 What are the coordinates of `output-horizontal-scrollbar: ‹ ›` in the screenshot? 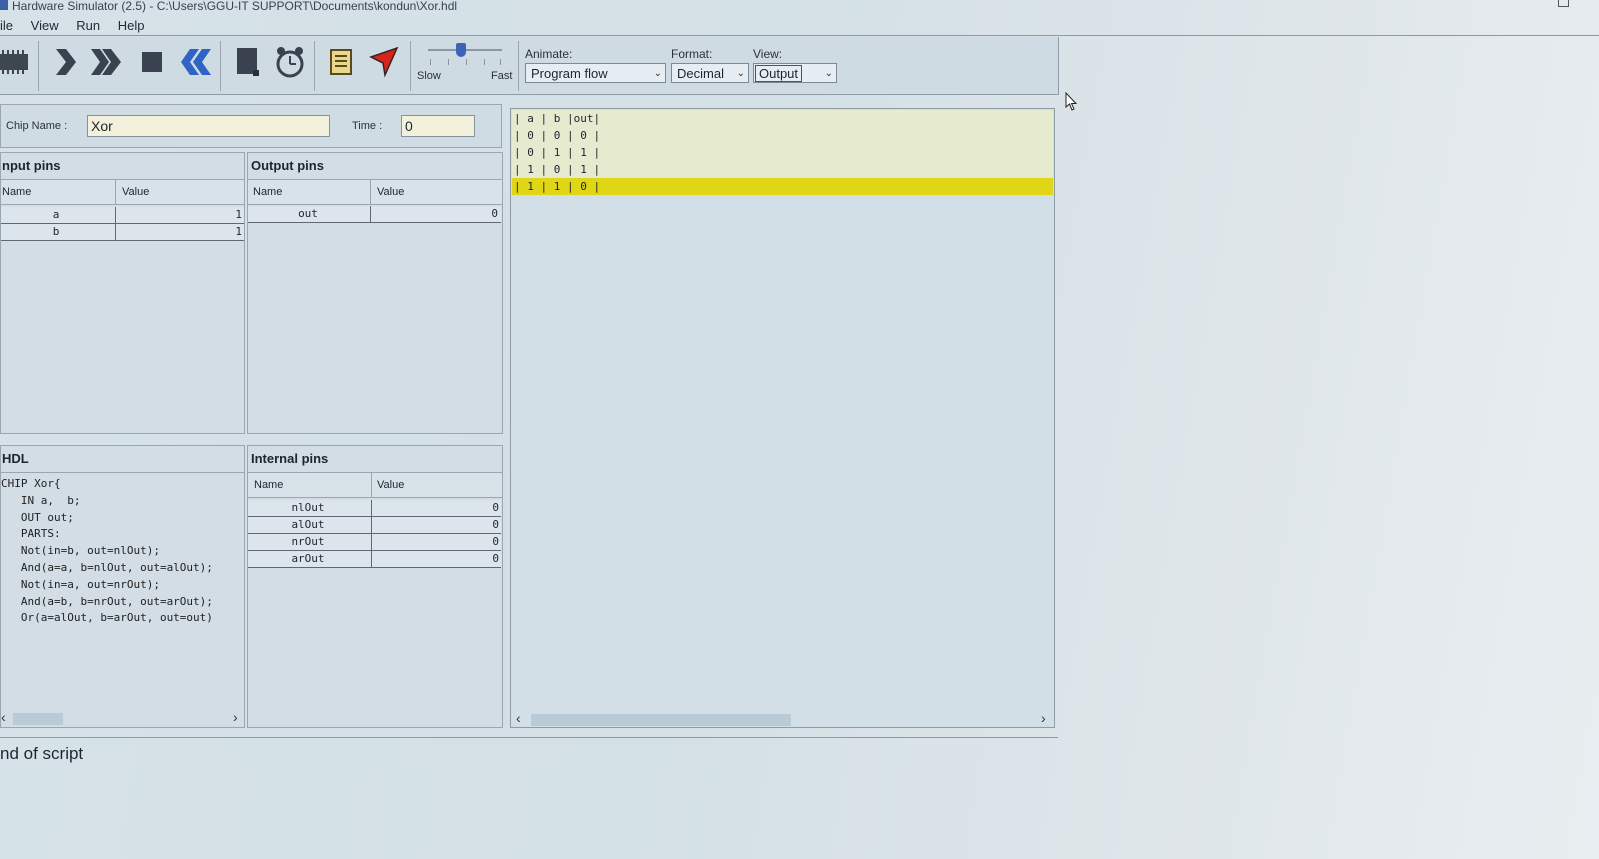 It's located at (782, 718).